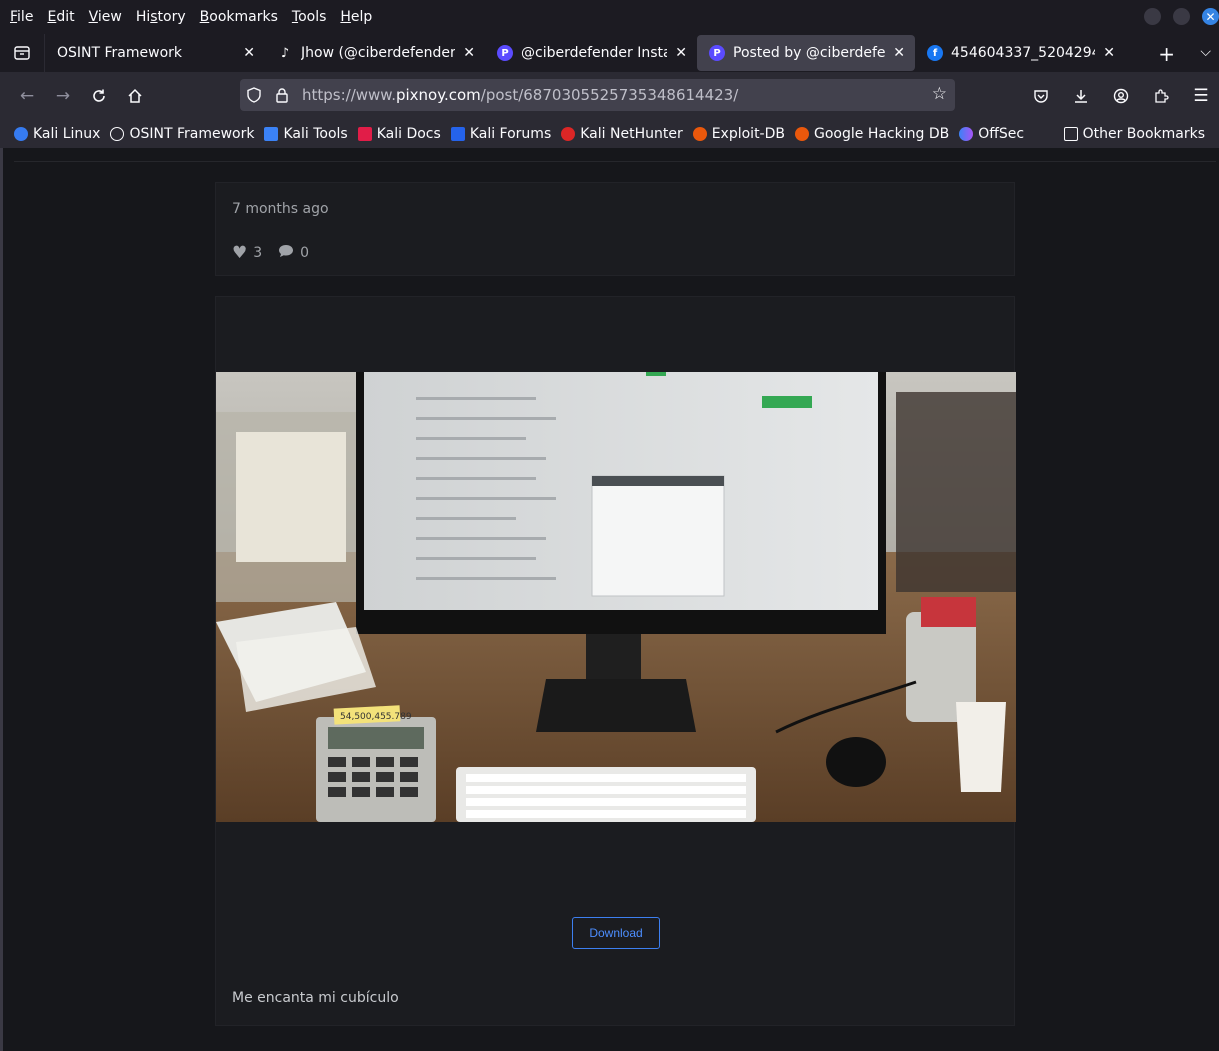  I want to click on comment-count: 0, so click(305, 253).